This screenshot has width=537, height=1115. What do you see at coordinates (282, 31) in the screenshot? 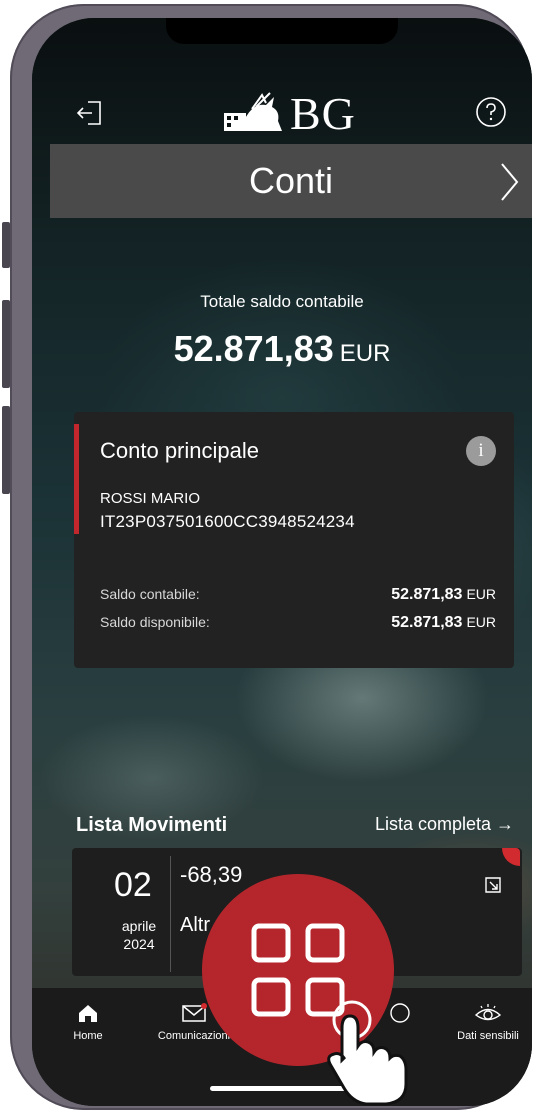
I see `notch` at bounding box center [282, 31].